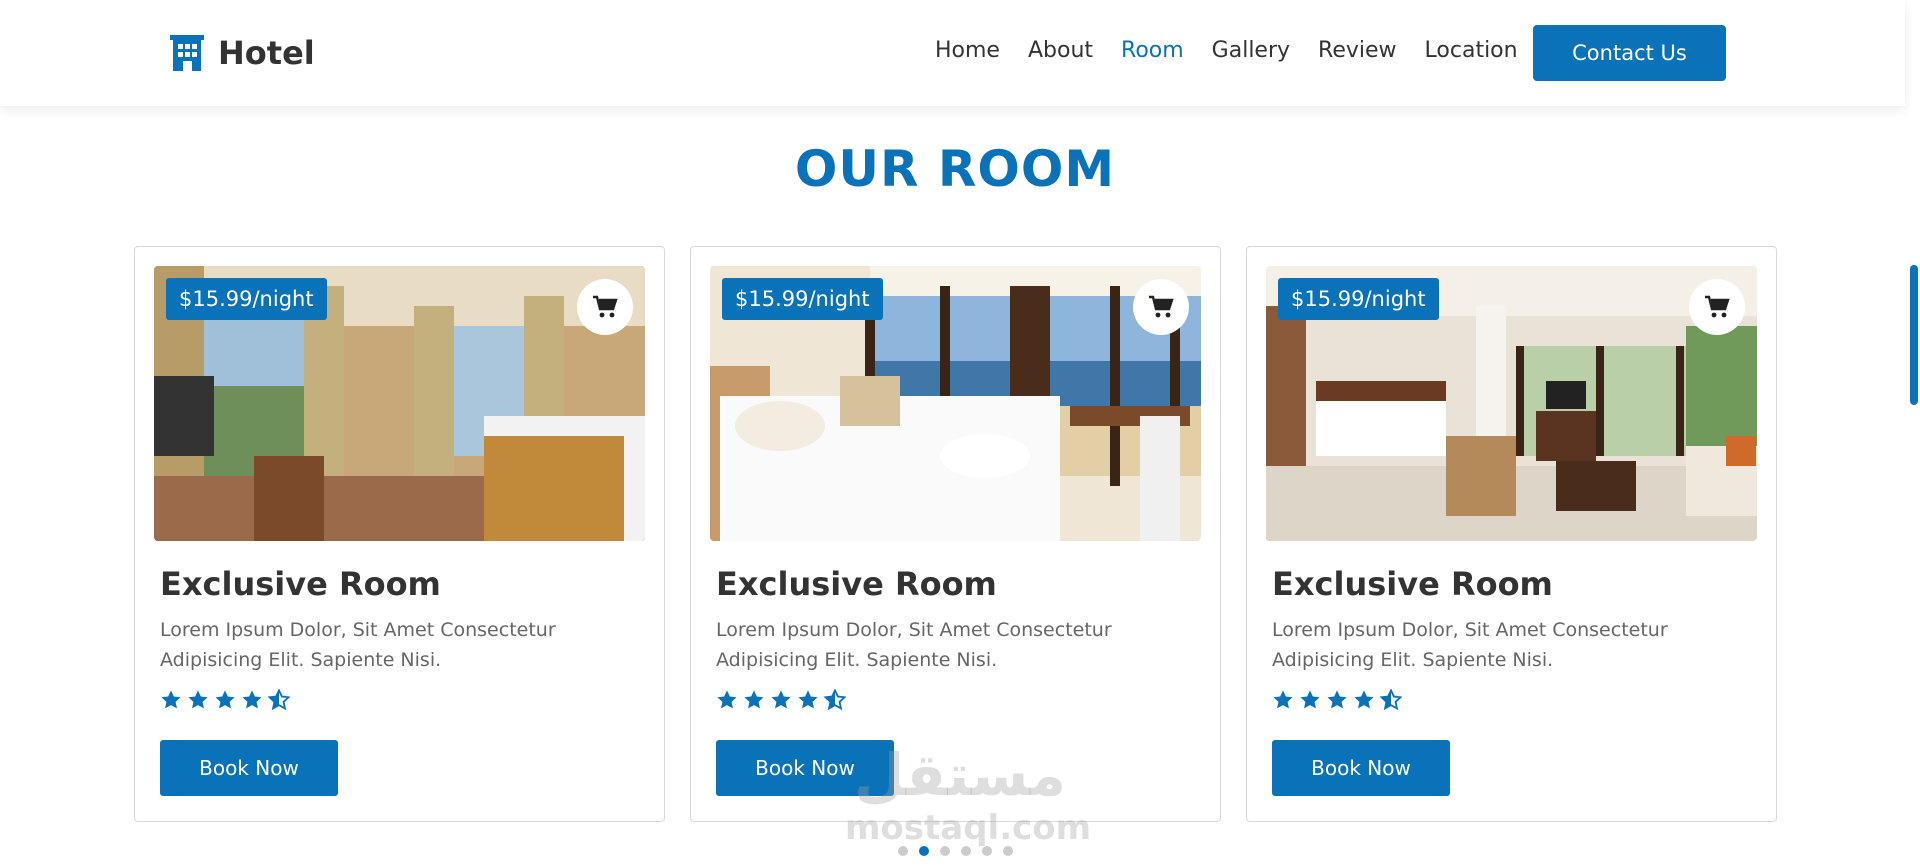  I want to click on nav-gallery: Gallery, so click(1251, 50).